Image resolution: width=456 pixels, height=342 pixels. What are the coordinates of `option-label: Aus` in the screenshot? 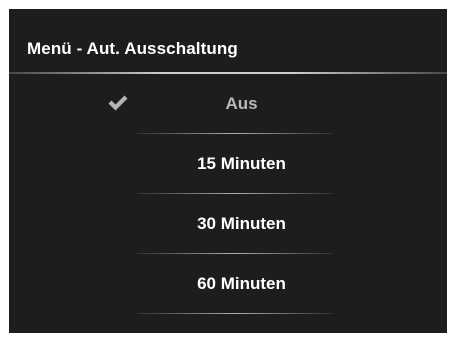 It's located at (241, 103).